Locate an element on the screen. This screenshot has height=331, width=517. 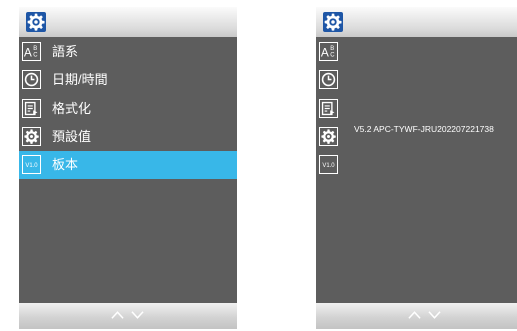
menu-item-defaults: 預設值 is located at coordinates (128, 137).